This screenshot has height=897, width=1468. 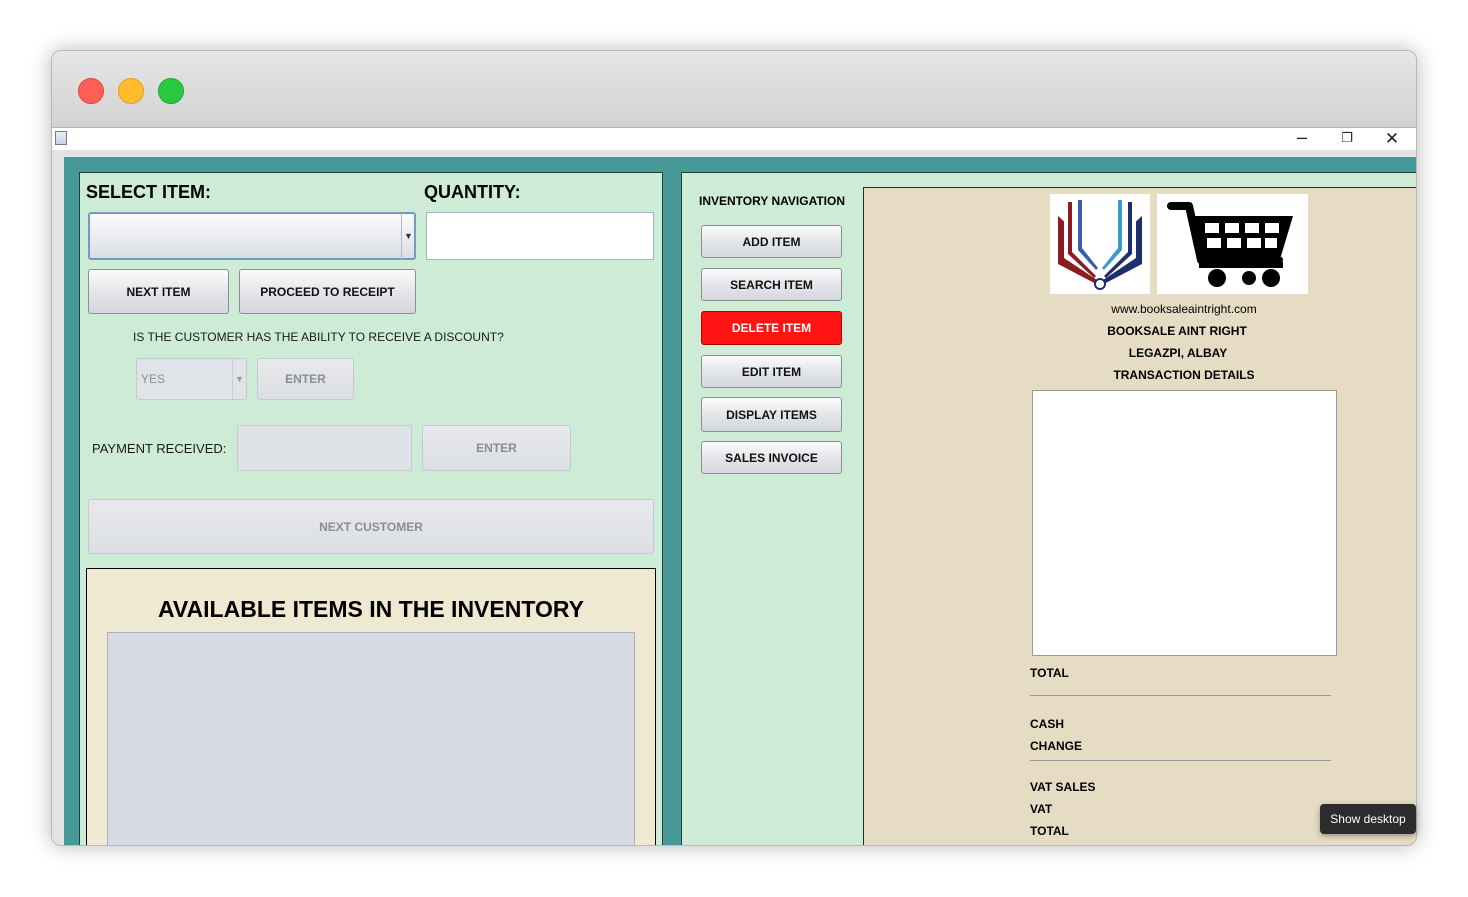 I want to click on select-item-label: SELECT ITEM:, so click(x=148, y=192).